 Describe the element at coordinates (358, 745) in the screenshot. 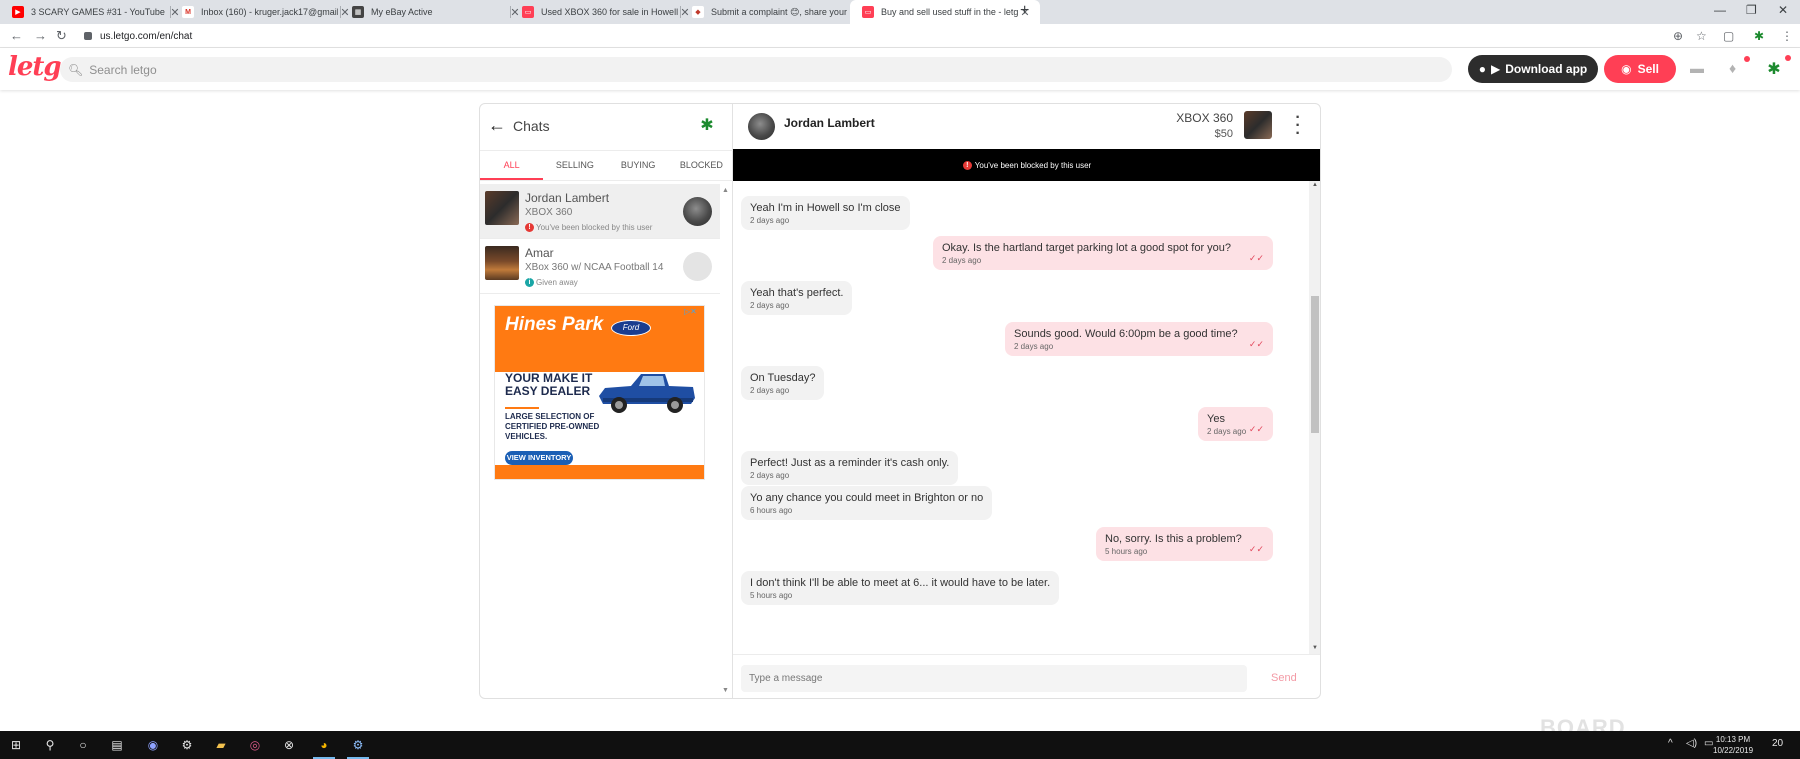

I see `steam-client-icon: ⚙` at that location.